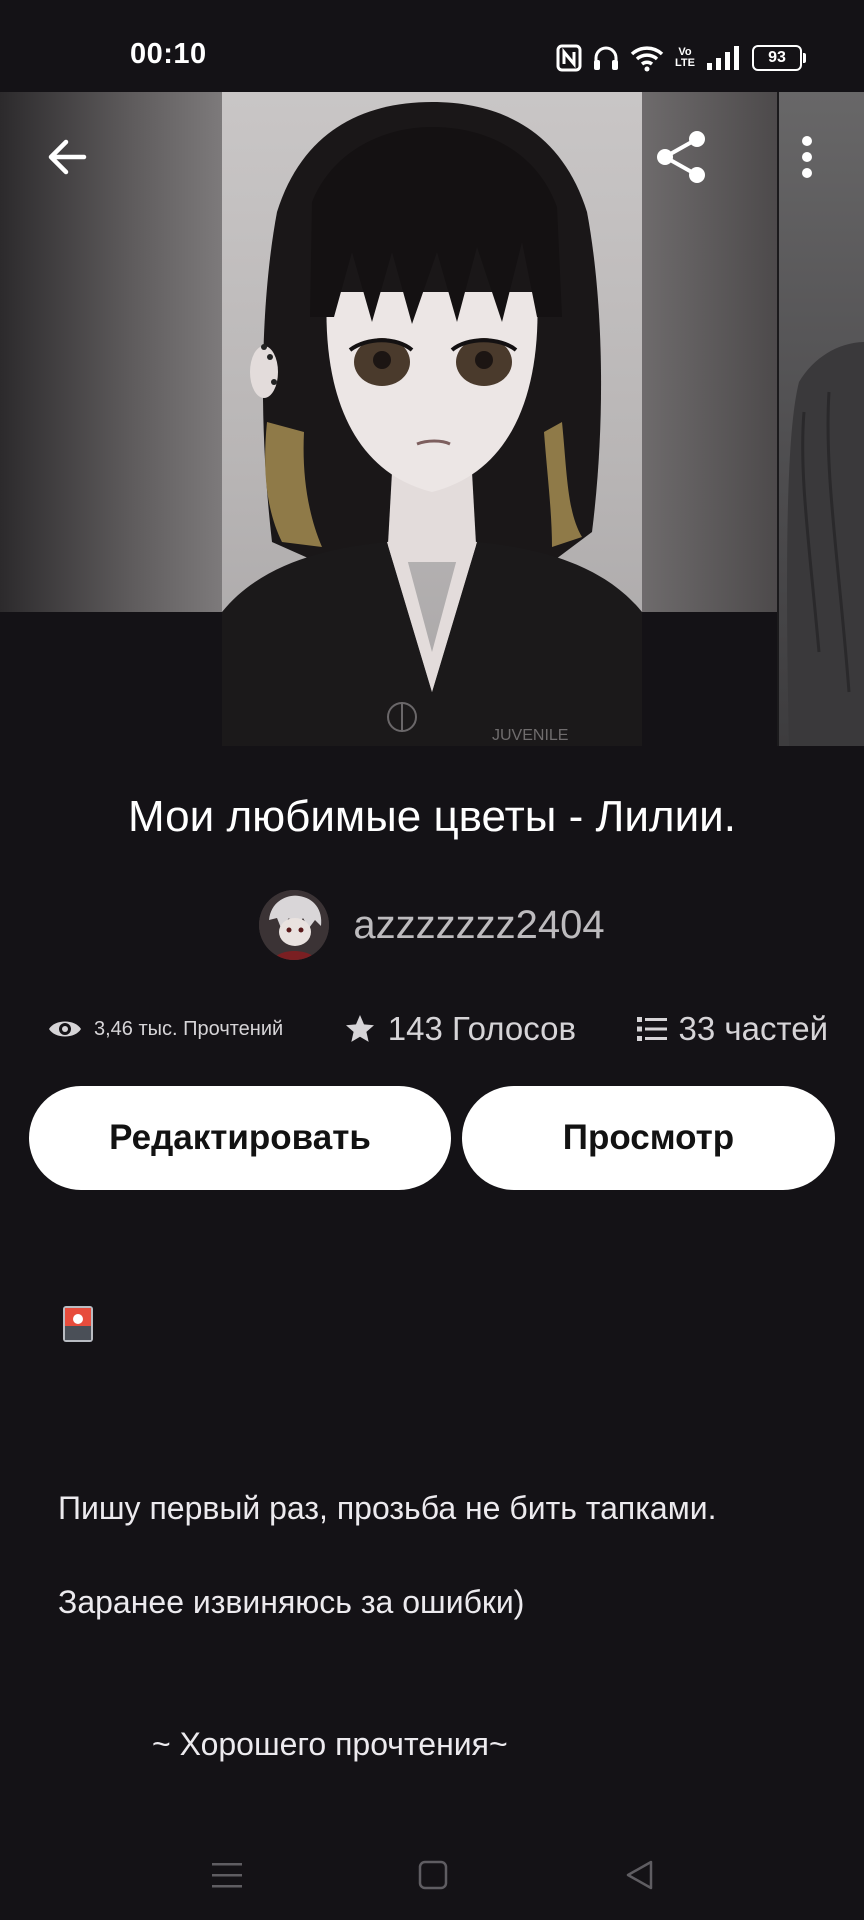 This screenshot has height=1920, width=864. I want to click on battery-icon: 93, so click(779, 58).